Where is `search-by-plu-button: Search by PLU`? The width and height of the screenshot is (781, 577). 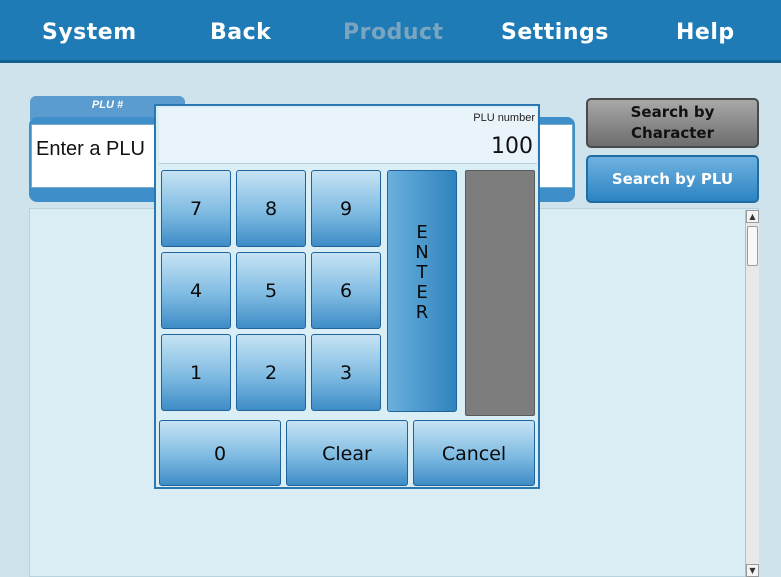 search-by-plu-button: Search by PLU is located at coordinates (672, 179).